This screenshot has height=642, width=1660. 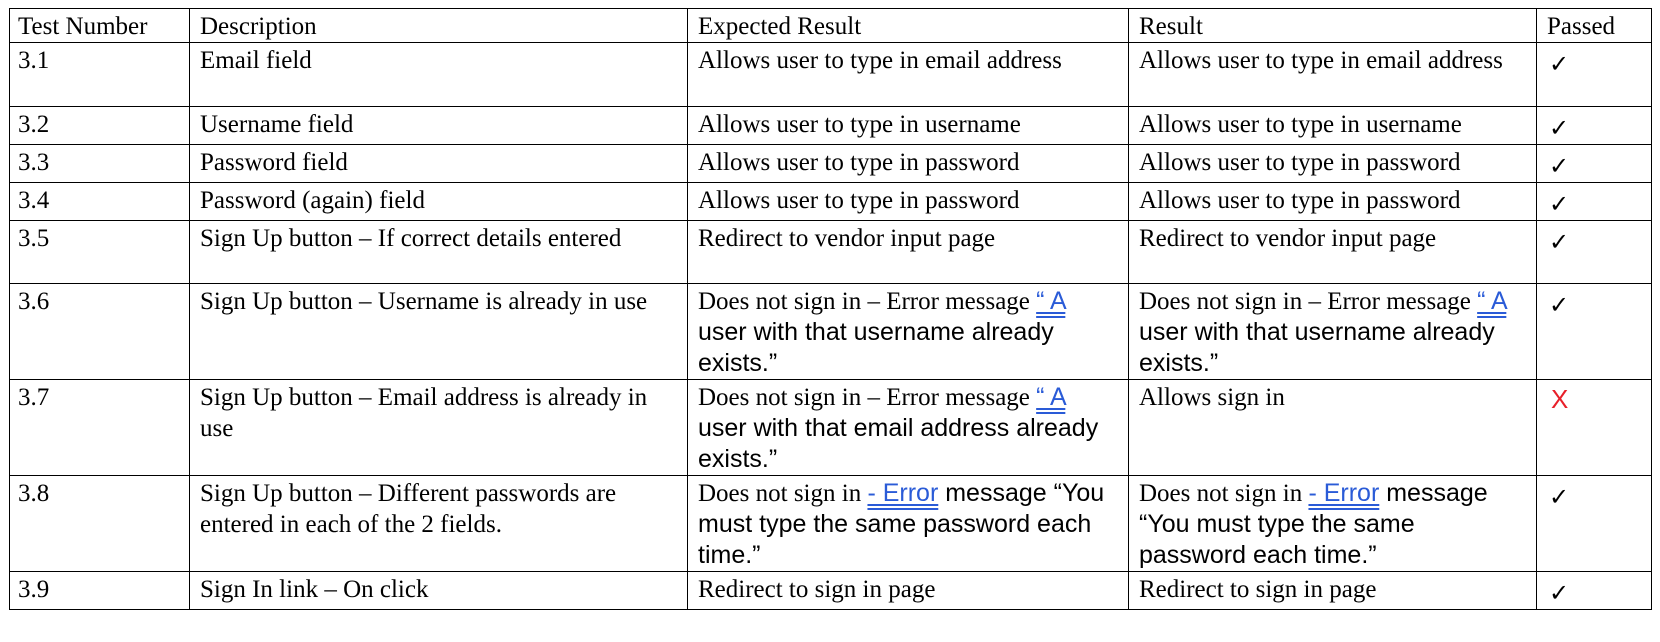 I want to click on expected-result-cell: Allows user to type in username, so click(x=908, y=125).